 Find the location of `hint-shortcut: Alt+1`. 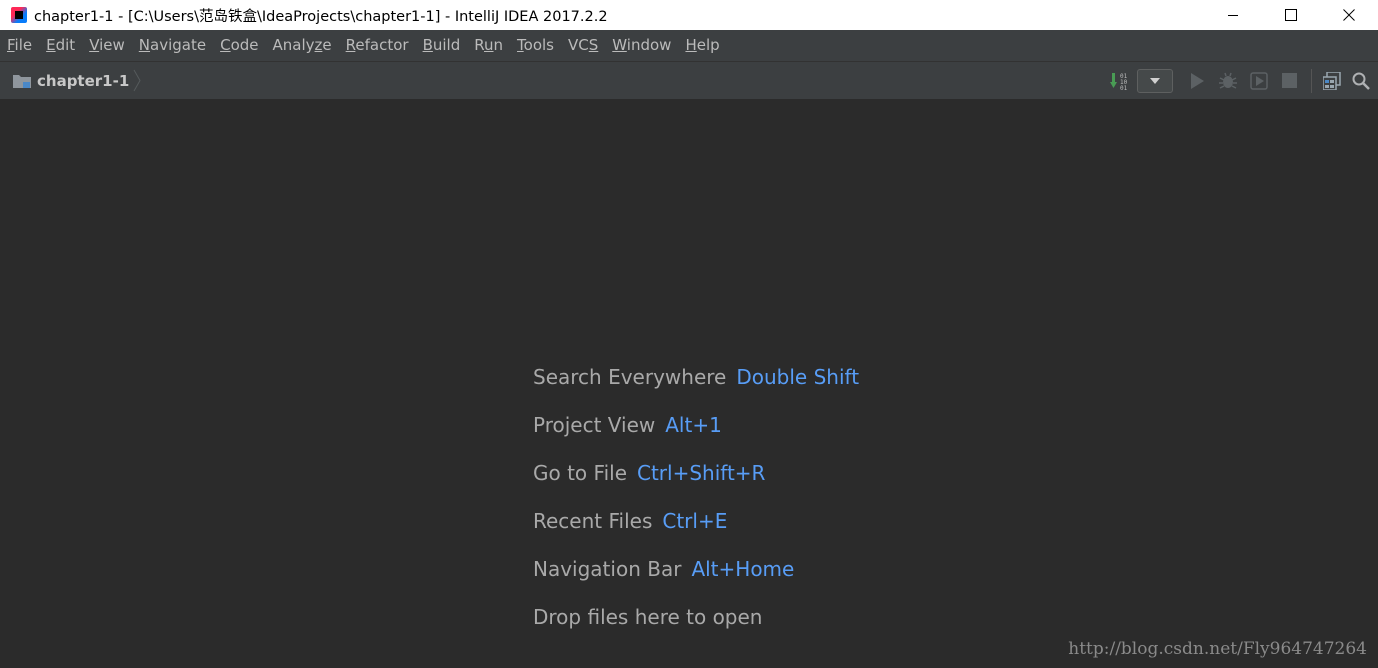

hint-shortcut: Alt+1 is located at coordinates (693, 425).